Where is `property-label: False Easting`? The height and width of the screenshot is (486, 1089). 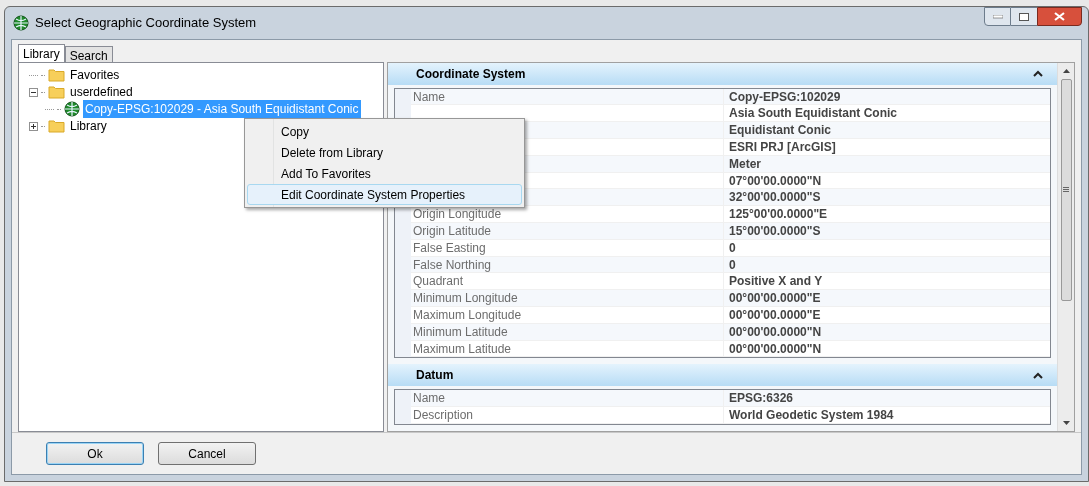 property-label: False Easting is located at coordinates (449, 248).